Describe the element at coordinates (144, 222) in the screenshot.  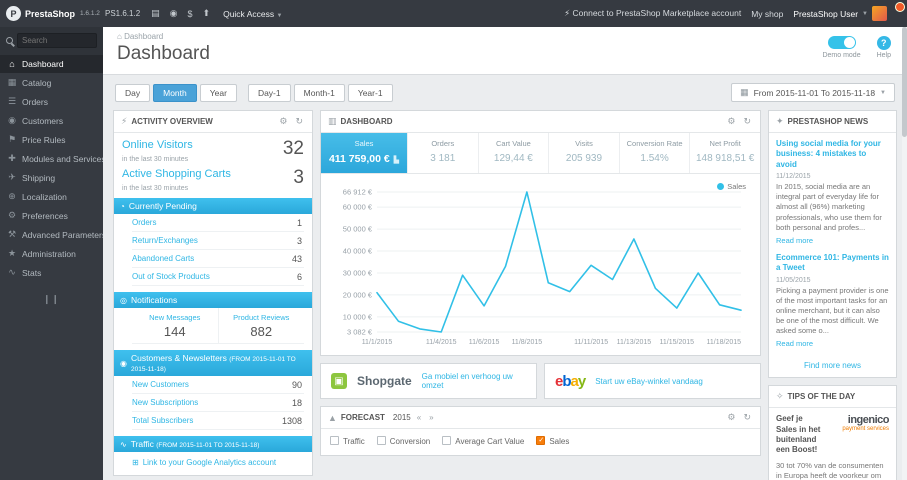
I see `row-link: Orders` at that location.